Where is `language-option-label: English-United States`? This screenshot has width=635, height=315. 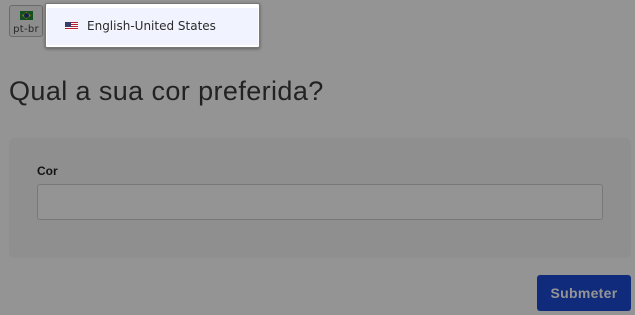
language-option-label: English-United States is located at coordinates (151, 26).